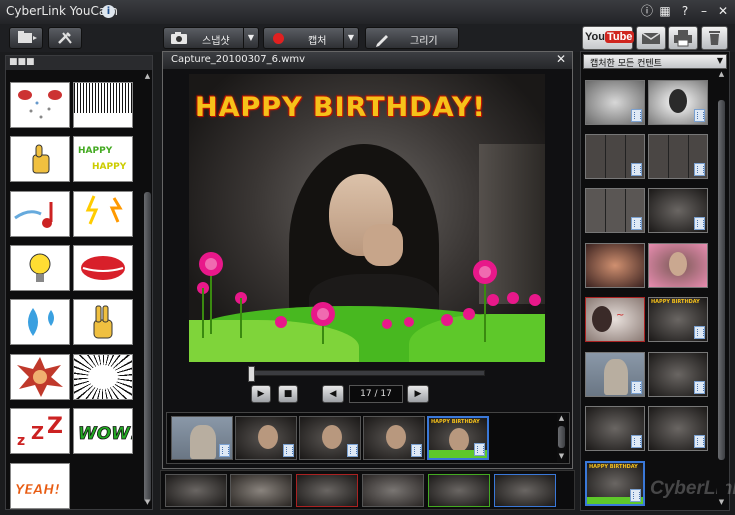 Image resolution: width=735 pixels, height=515 pixels. I want to click on print-button, so click(683, 38).